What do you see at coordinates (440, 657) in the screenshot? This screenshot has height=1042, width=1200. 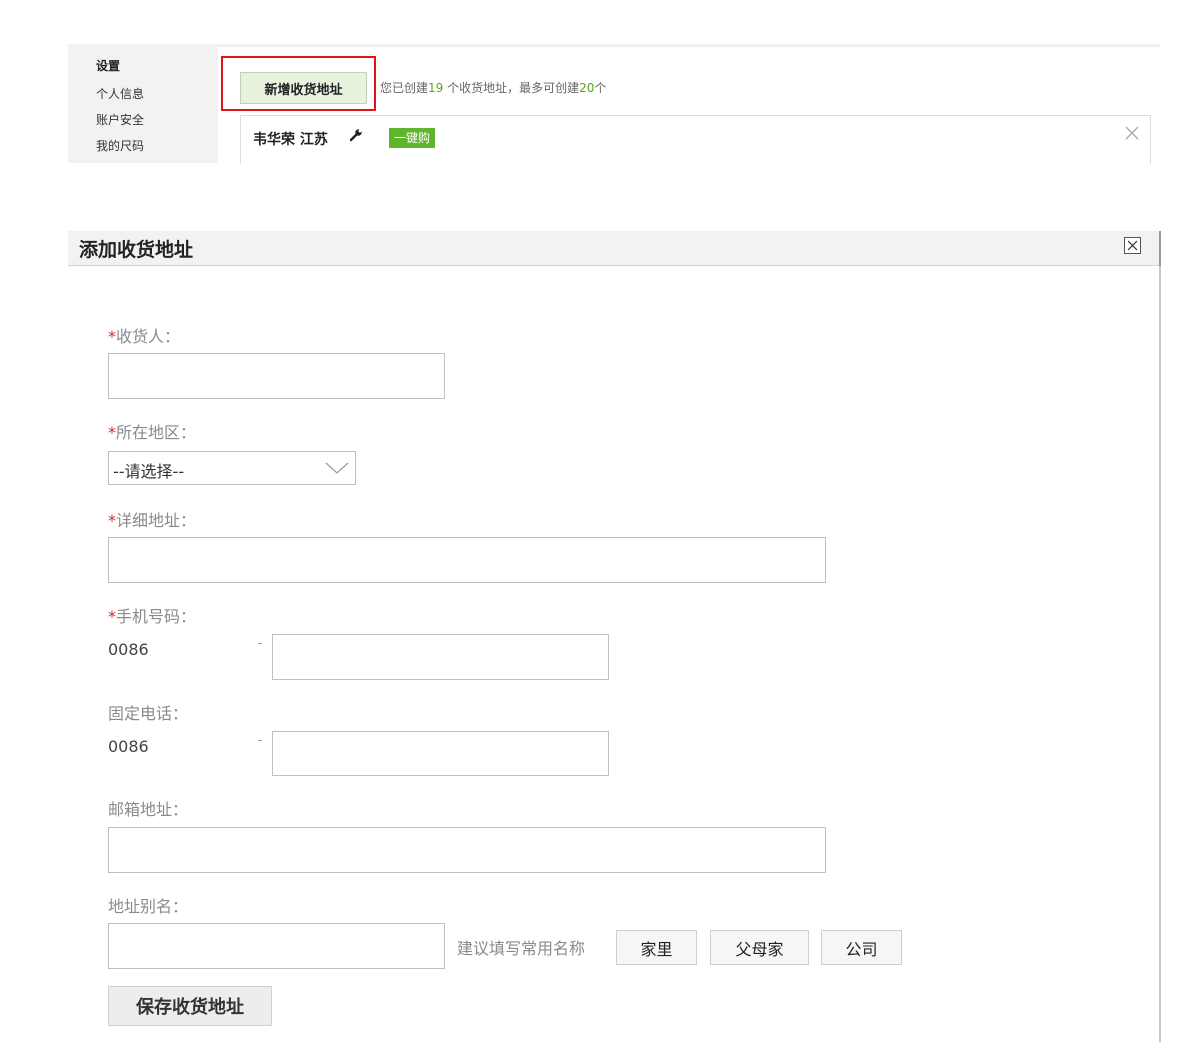 I see `mobile-input` at bounding box center [440, 657].